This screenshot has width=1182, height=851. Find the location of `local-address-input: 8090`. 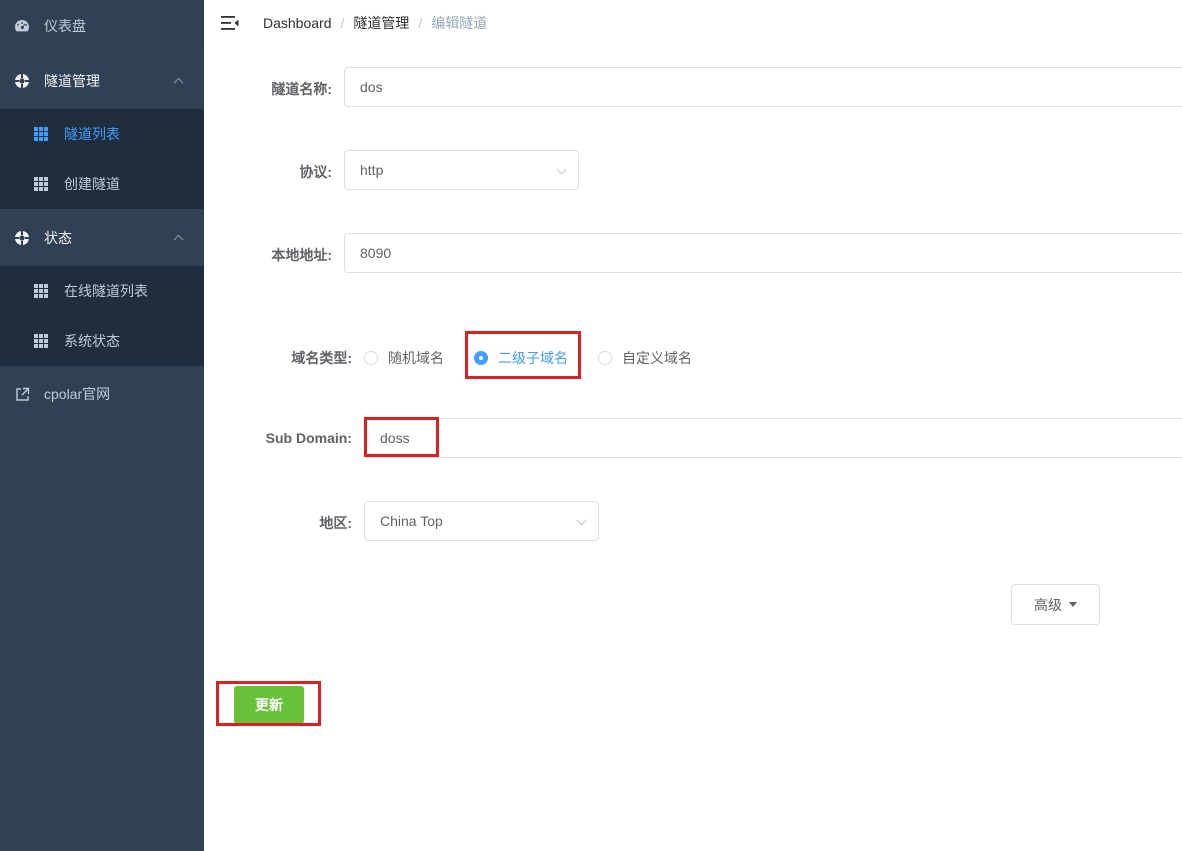

local-address-input: 8090 is located at coordinates (763, 253).